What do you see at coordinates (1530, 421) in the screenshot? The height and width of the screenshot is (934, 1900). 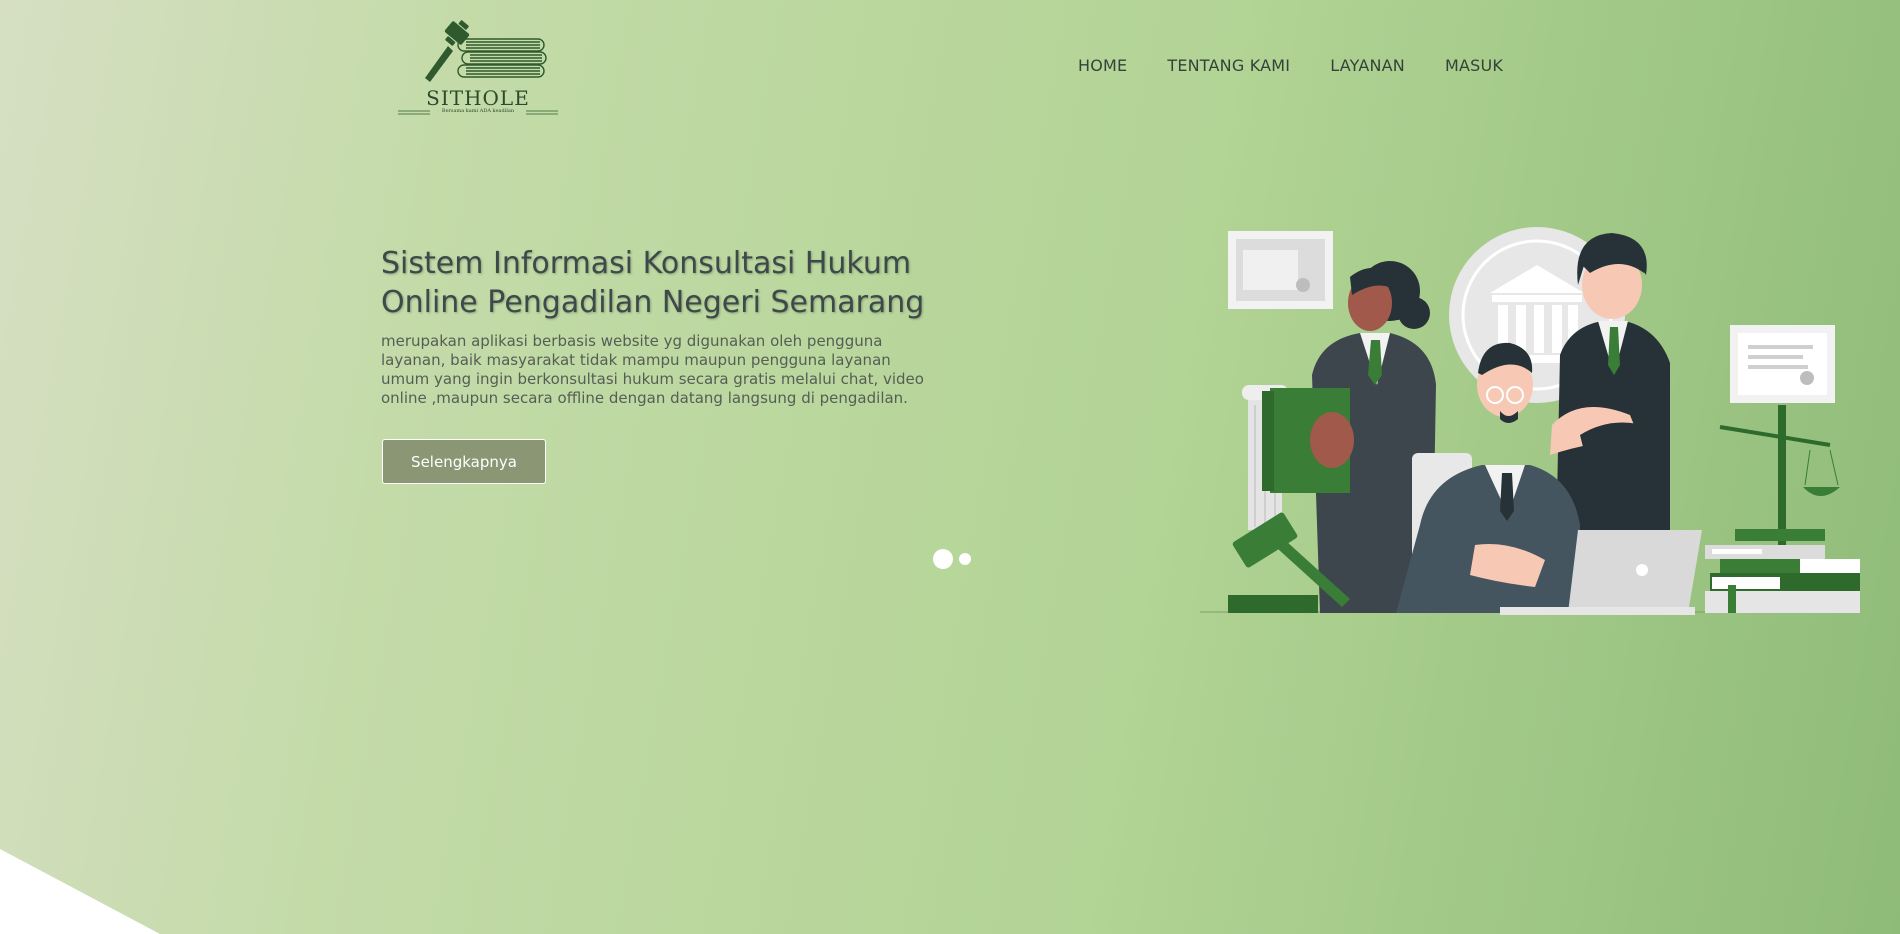 I see `lawyers-illustration` at bounding box center [1530, 421].